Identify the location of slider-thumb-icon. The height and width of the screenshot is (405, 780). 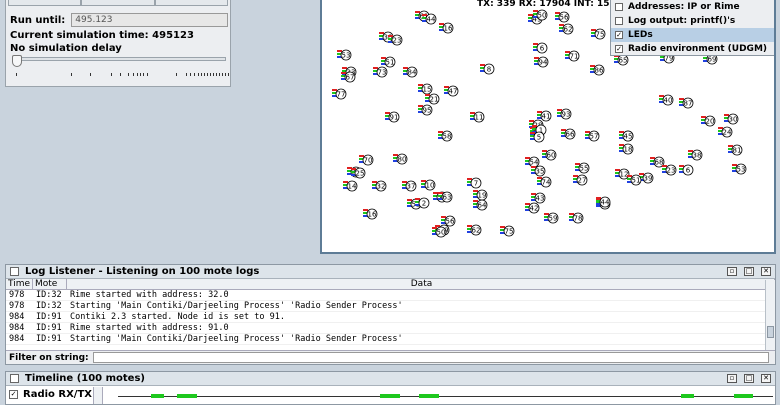
(17, 61).